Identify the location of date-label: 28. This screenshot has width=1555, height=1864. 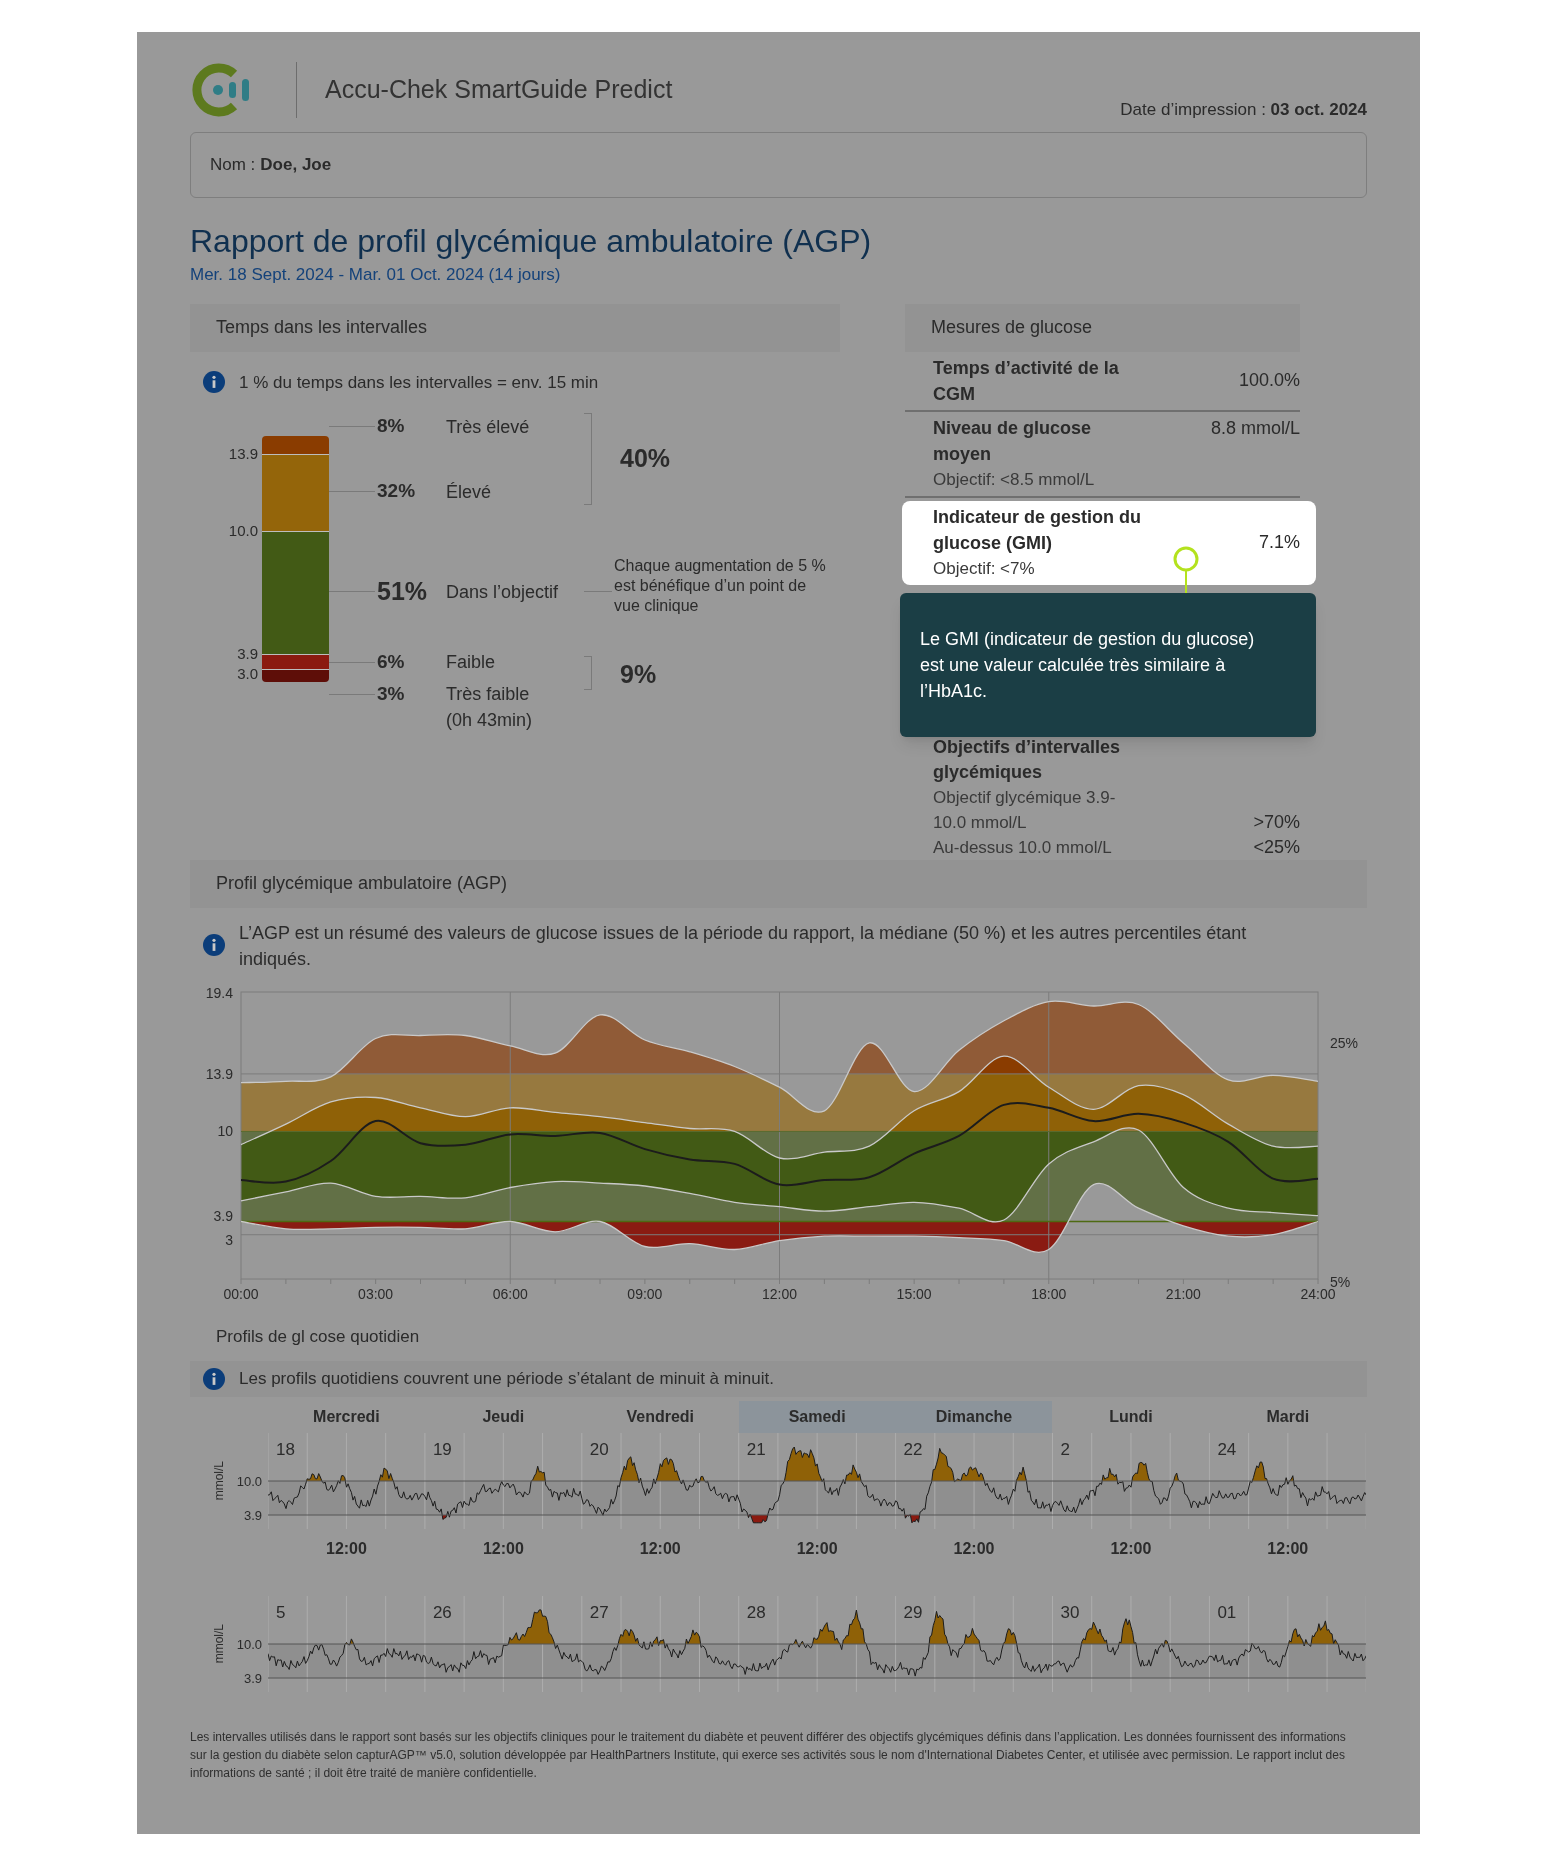
(756, 1612).